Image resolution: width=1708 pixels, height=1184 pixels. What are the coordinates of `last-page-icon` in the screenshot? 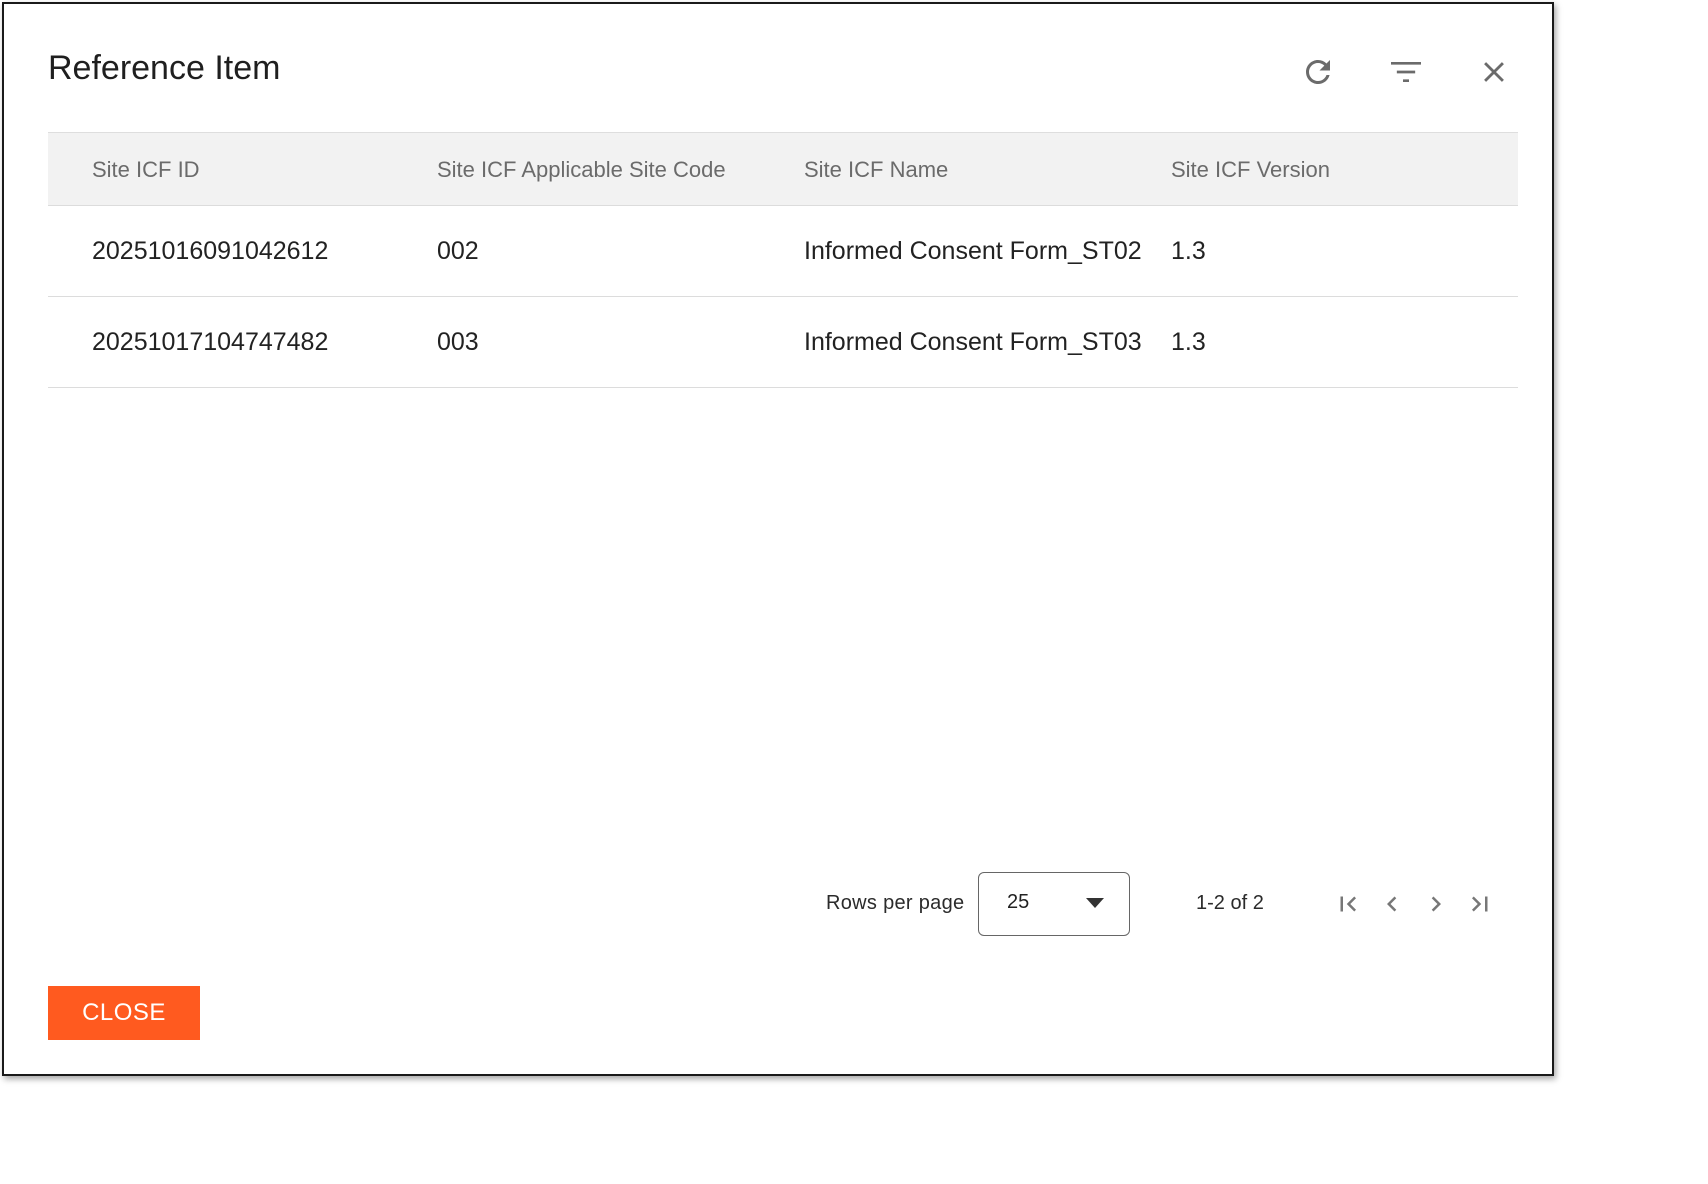 It's located at (1479, 904).